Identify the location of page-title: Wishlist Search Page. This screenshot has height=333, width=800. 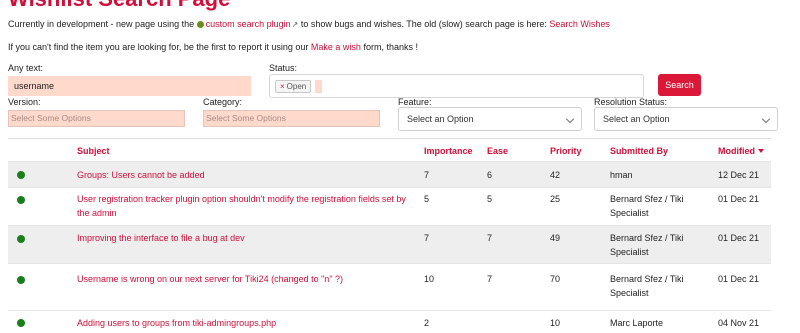
(119, 5).